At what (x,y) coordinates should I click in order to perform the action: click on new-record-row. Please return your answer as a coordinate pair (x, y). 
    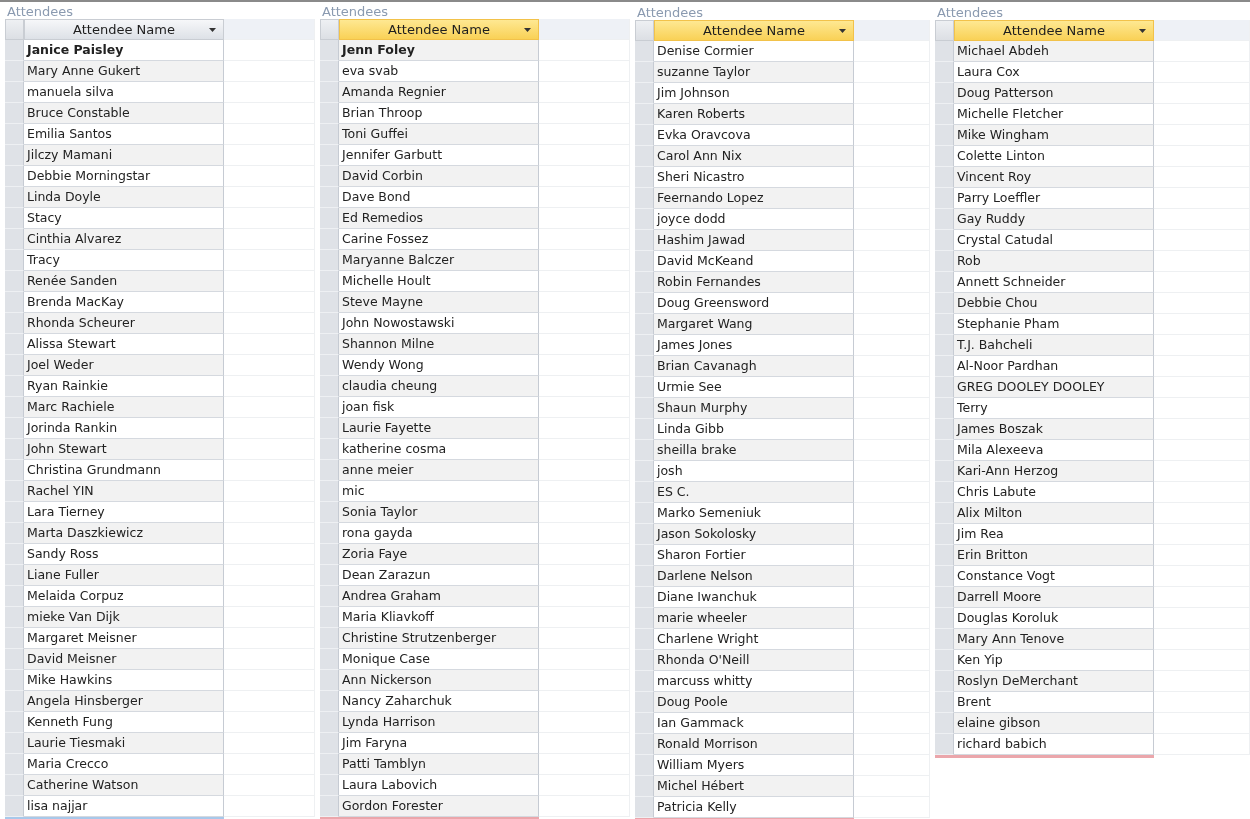
    Looking at the image, I should click on (1044, 756).